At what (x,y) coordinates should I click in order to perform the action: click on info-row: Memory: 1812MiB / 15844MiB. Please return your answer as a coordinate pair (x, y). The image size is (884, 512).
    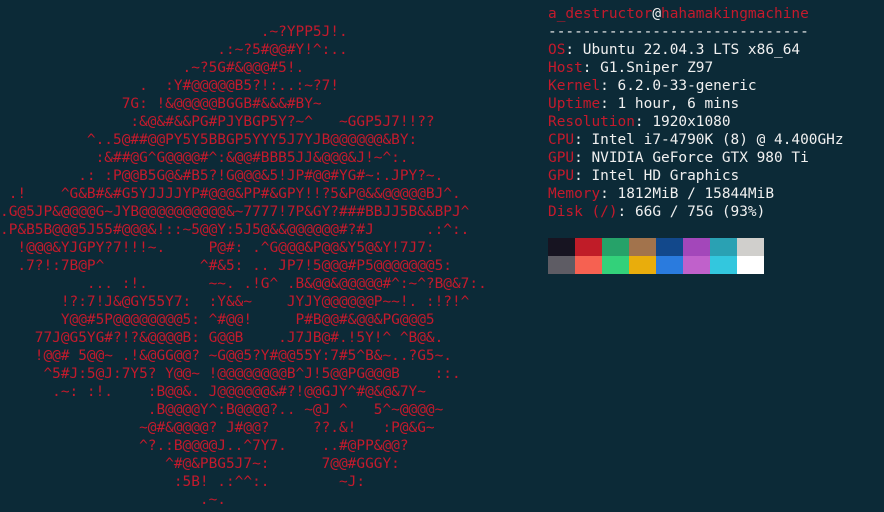
    Looking at the image, I should click on (696, 194).